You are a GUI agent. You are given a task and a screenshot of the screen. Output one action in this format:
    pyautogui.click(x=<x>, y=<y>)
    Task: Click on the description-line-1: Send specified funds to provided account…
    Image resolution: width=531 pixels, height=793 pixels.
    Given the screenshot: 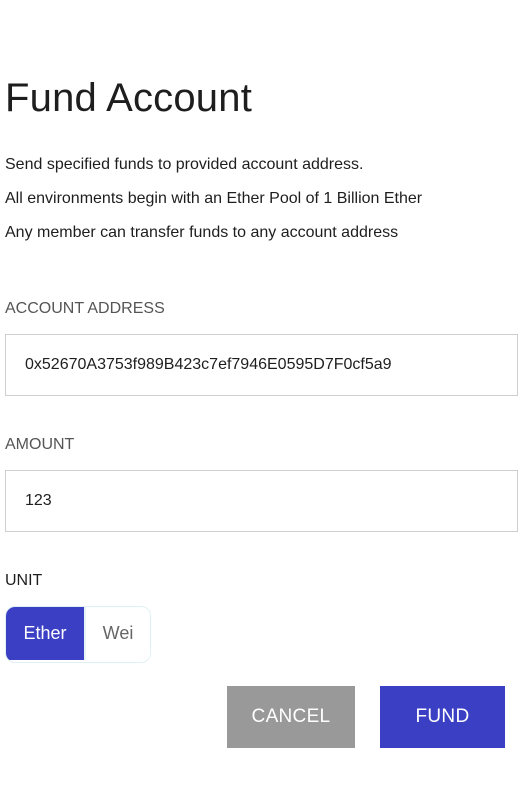 What is the action you would take?
    pyautogui.click(x=184, y=164)
    